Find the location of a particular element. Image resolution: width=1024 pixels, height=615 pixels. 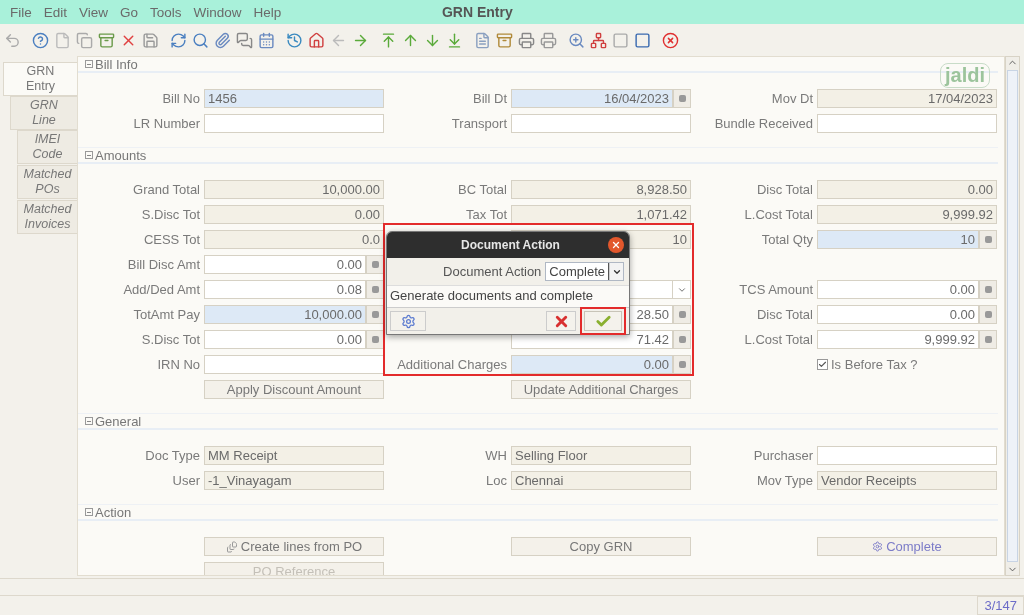

cancel-button is located at coordinates (561, 321).